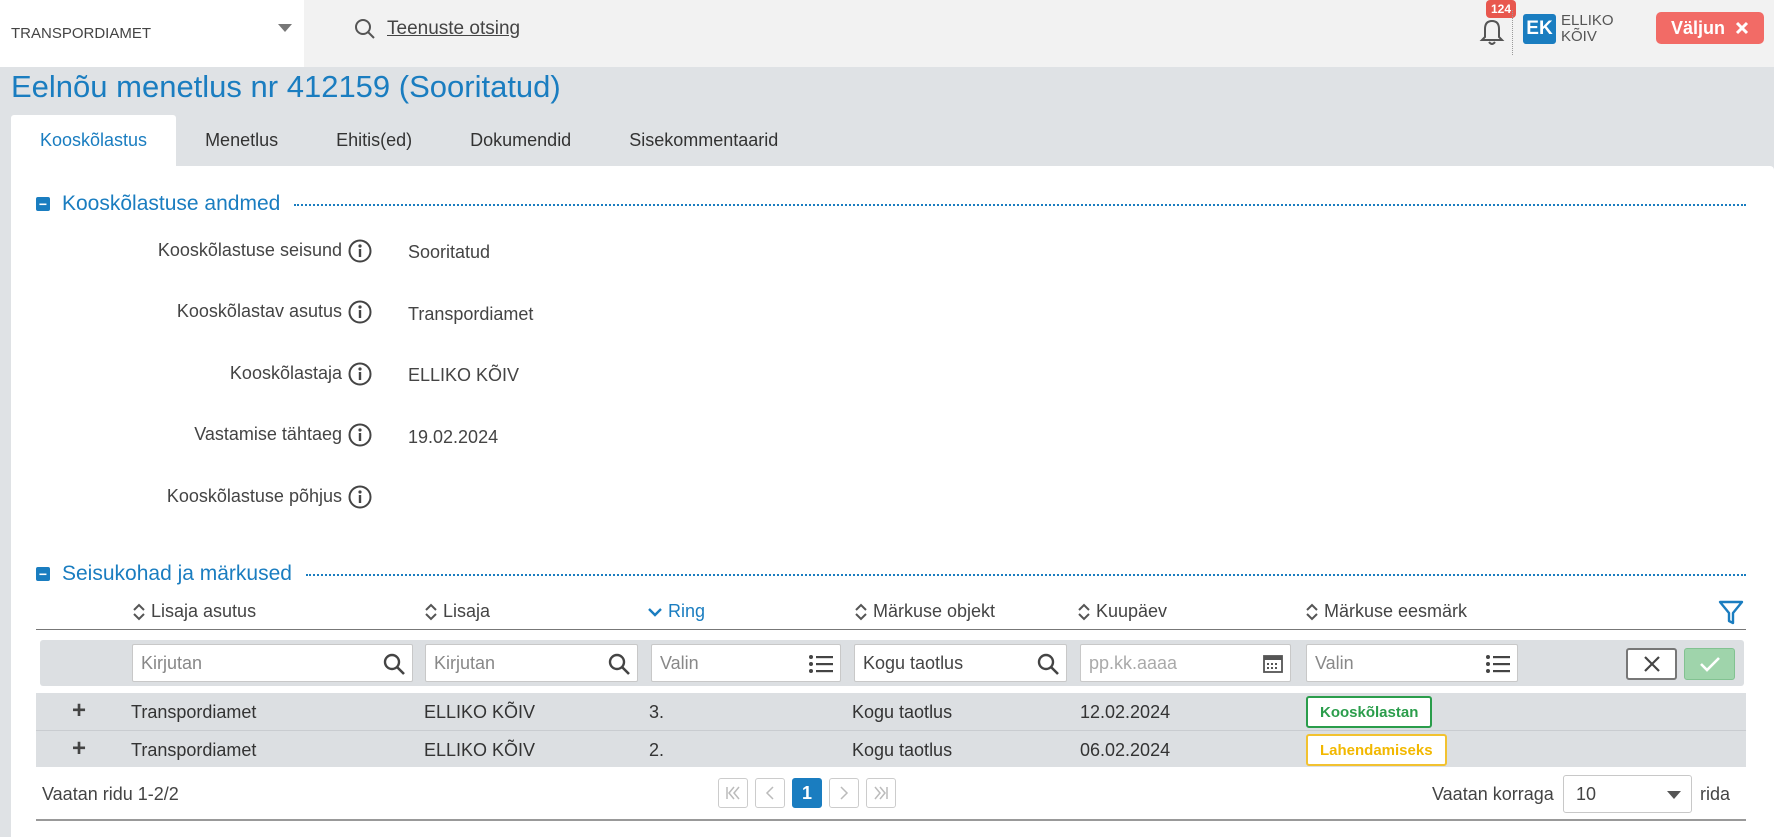 This screenshot has width=1774, height=837. I want to click on collapse-details-button: −, so click(43, 204).